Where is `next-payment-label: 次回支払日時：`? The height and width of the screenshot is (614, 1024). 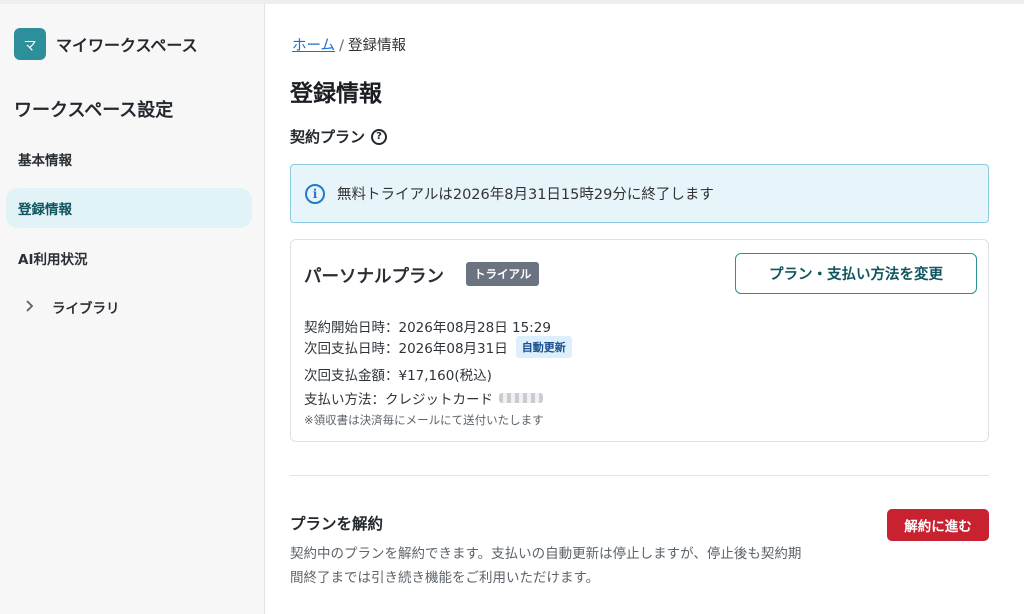 next-payment-label: 次回支払日時： is located at coordinates (351, 349).